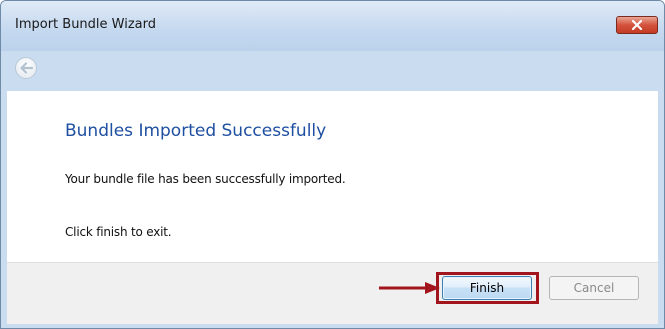 The image size is (665, 329). Describe the element at coordinates (118, 232) in the screenshot. I see `exit-instruction: Click finish to exit.` at that location.